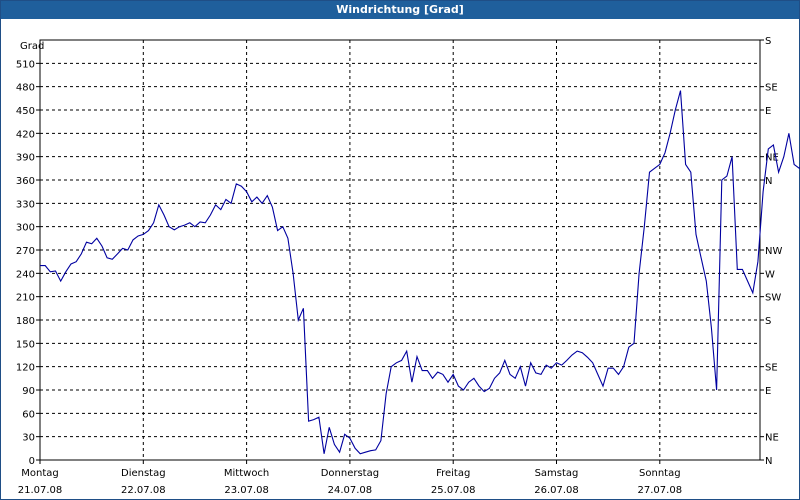 The height and width of the screenshot is (500, 800). I want to click on x-tick-day: Mittwoch, so click(246, 473).